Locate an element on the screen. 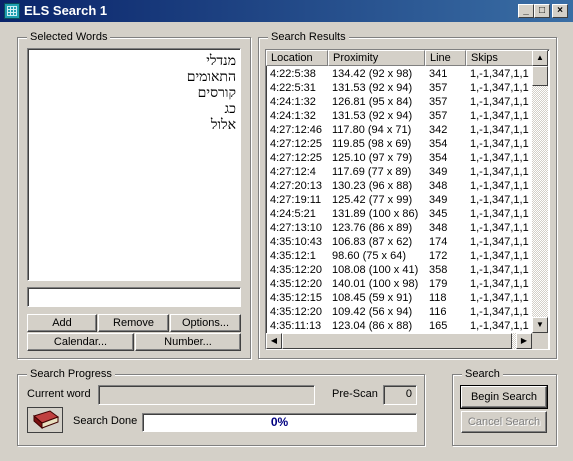 Image resolution: width=573 pixels, height=461 pixels. table-row: 4:22:5:38 134.42 (92 x 98) 341 1,-1,347,1,1 is located at coordinates (399, 74).